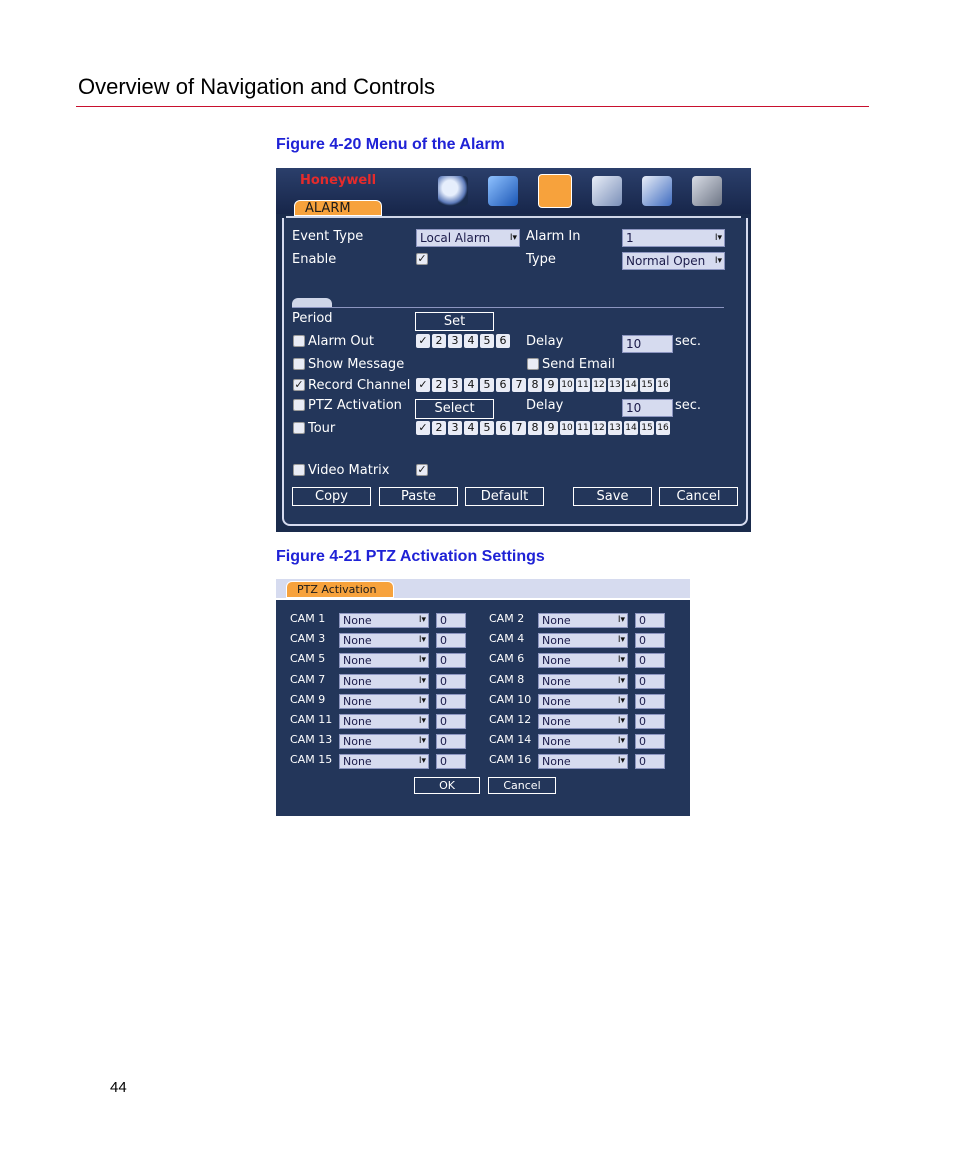  Describe the element at coordinates (299, 405) in the screenshot. I see `ptz-activation-checkbox` at that location.